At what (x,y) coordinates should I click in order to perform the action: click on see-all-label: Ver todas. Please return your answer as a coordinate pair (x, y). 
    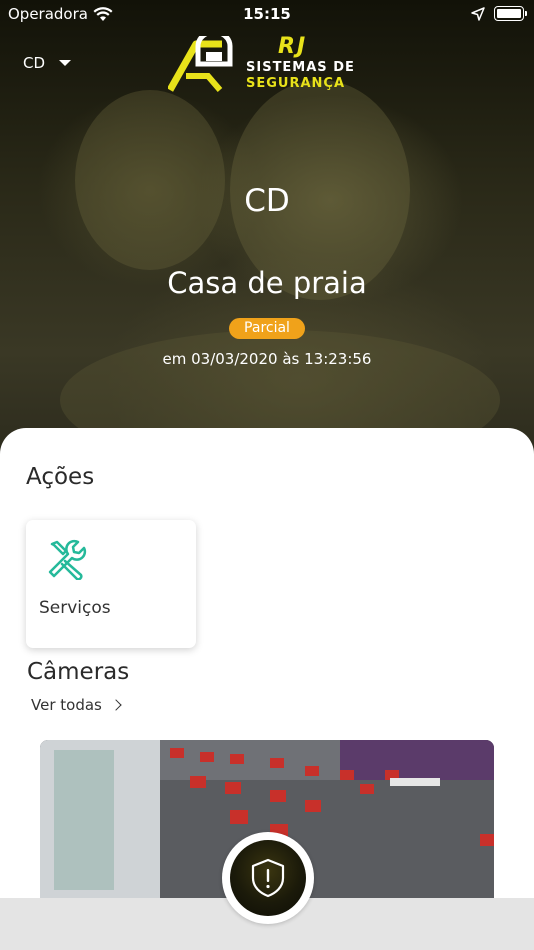
    Looking at the image, I should click on (66, 705).